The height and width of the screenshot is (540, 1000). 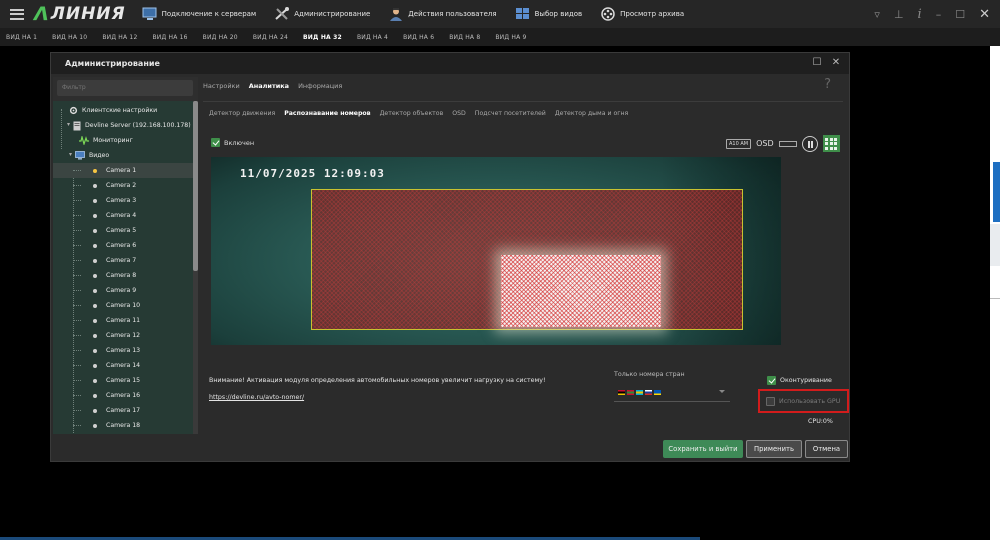 I want to click on menu-user-actions: Действия пользователя, so click(x=442, y=14).